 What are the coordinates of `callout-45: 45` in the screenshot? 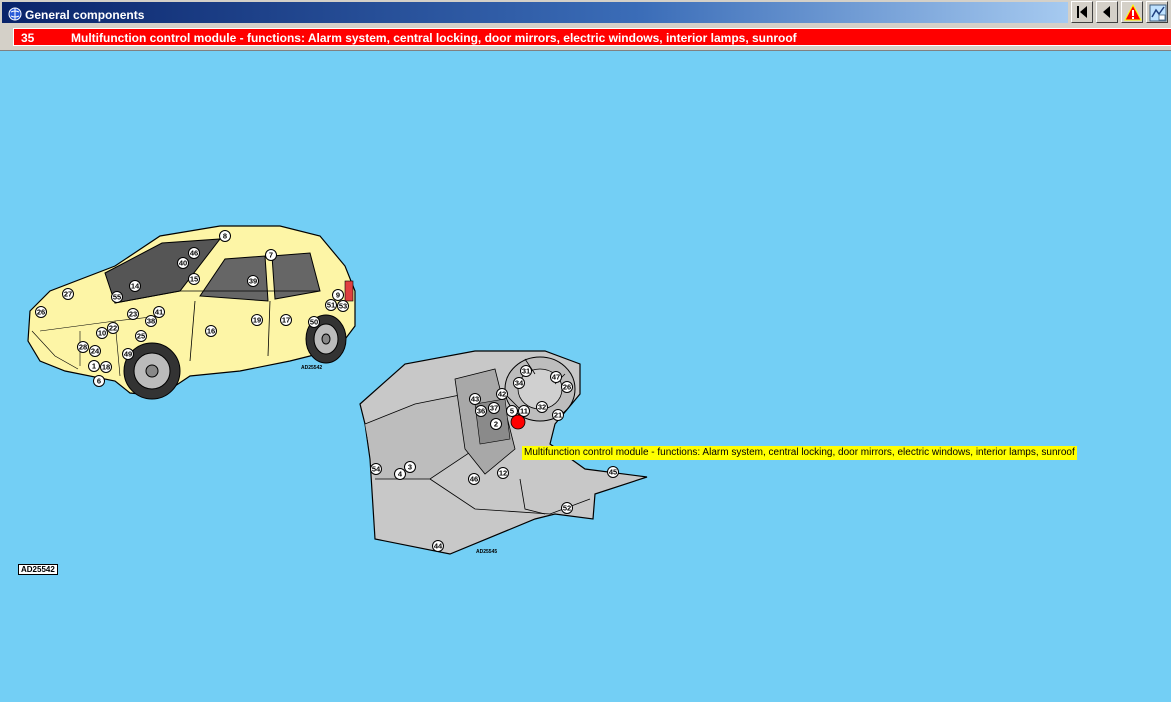 It's located at (613, 472).